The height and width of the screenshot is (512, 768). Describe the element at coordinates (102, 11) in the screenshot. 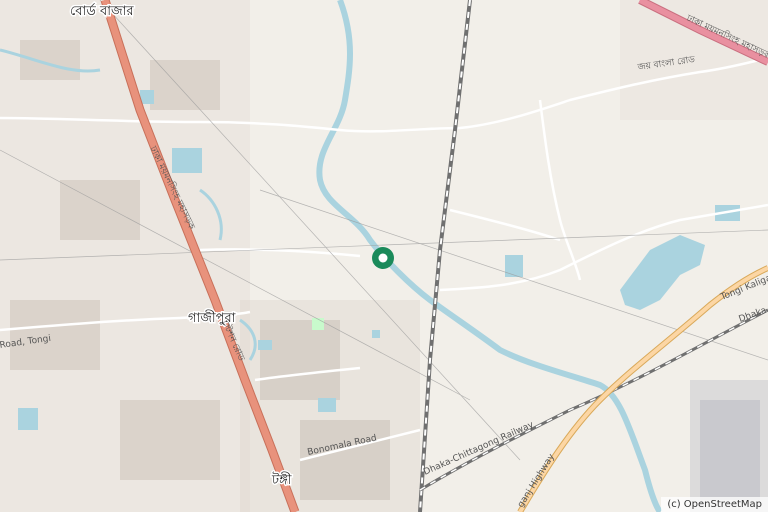

I see `place-board-bazar: বোর্ড বাজার` at that location.